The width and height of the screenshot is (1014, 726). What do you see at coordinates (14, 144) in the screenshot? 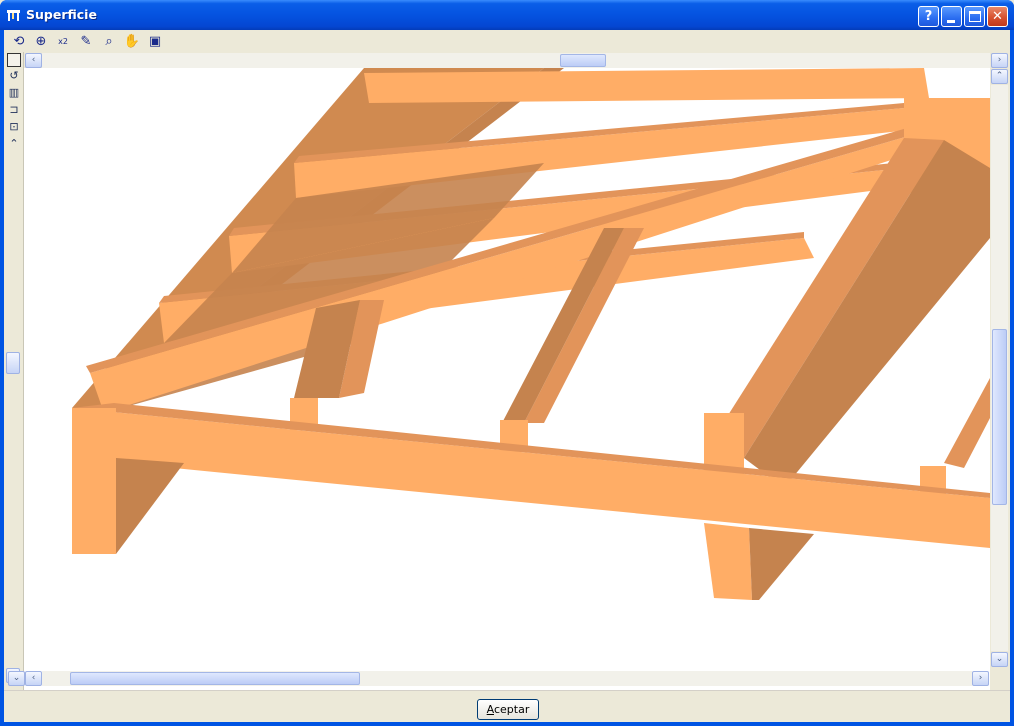
I see `scroll-up-icon: ⌃` at bounding box center [14, 144].